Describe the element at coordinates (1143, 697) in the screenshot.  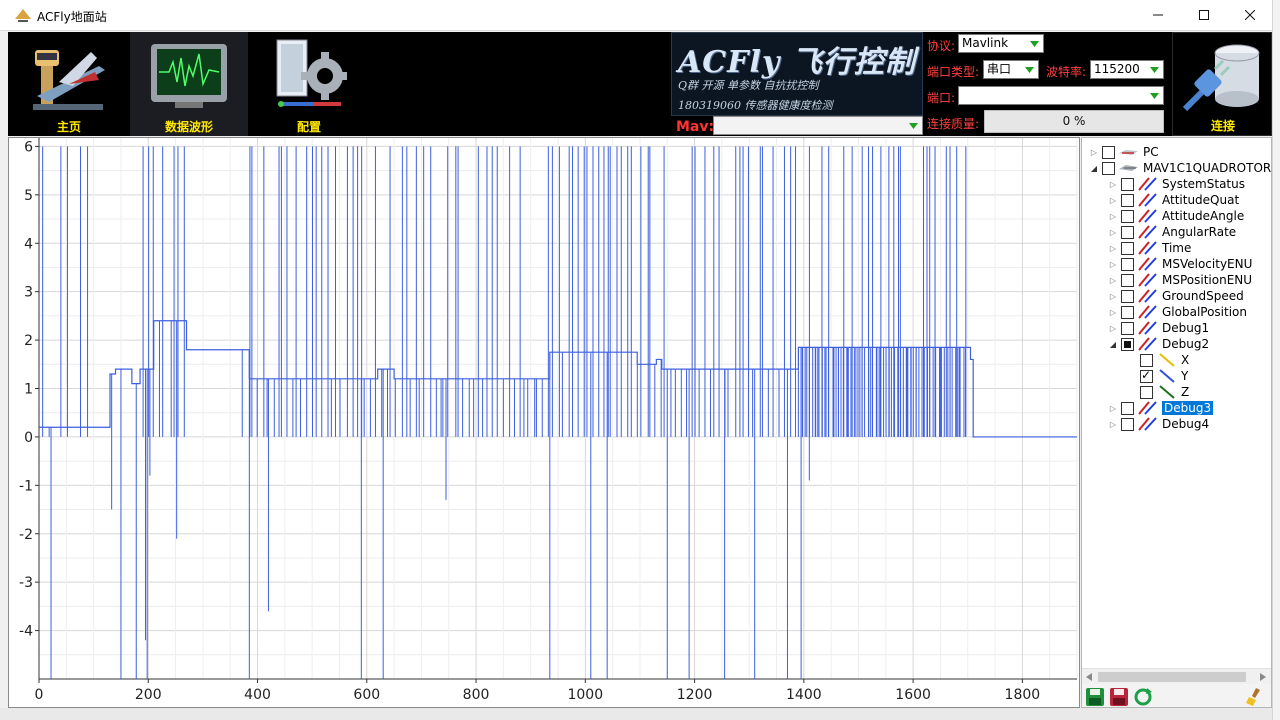
I see `refresh-icon` at that location.